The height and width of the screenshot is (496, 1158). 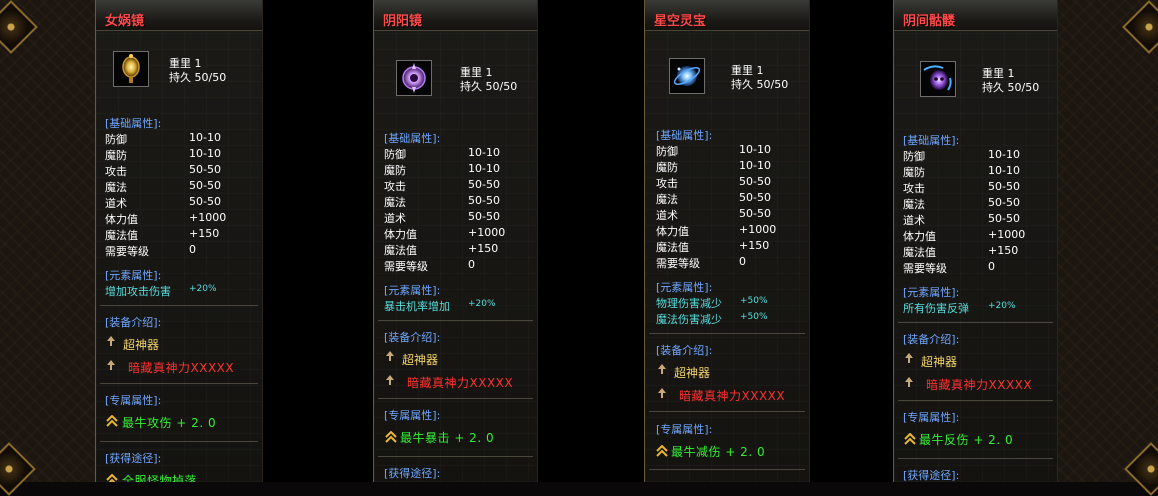 I want to click on element-stat-row: 所有伤害反弹 +20%, so click(x=959, y=308).